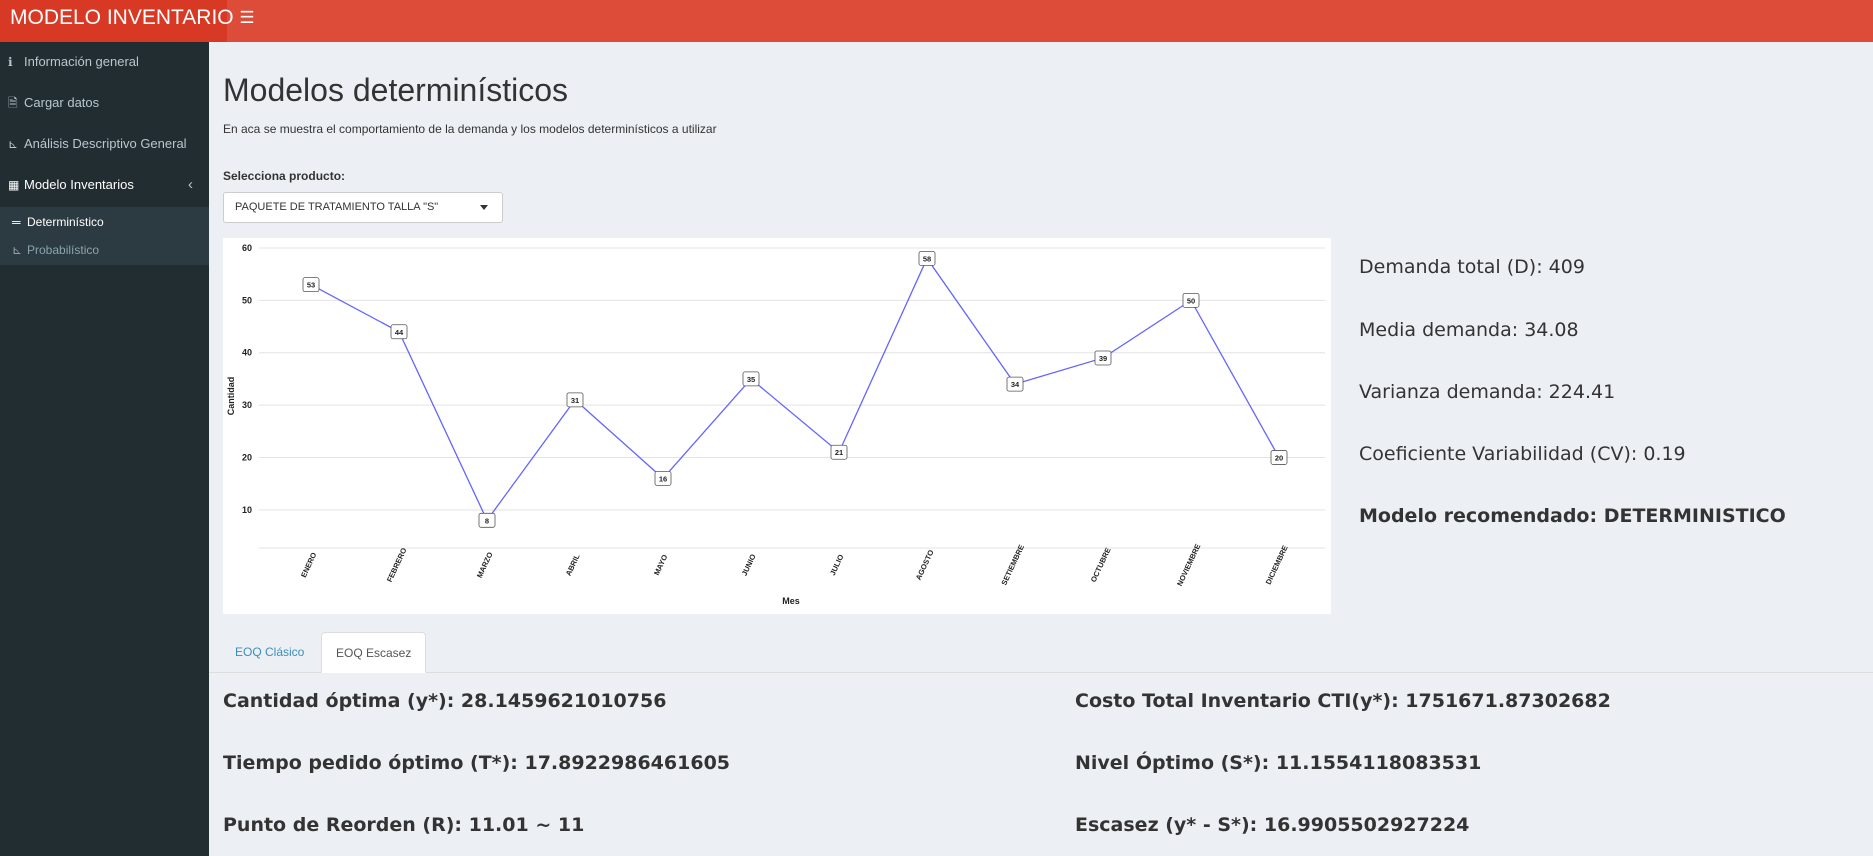 The width and height of the screenshot is (1873, 856). What do you see at coordinates (1487, 392) in the screenshot?
I see `stat-varianza-demanda: Varianza demanda: 224.41` at bounding box center [1487, 392].